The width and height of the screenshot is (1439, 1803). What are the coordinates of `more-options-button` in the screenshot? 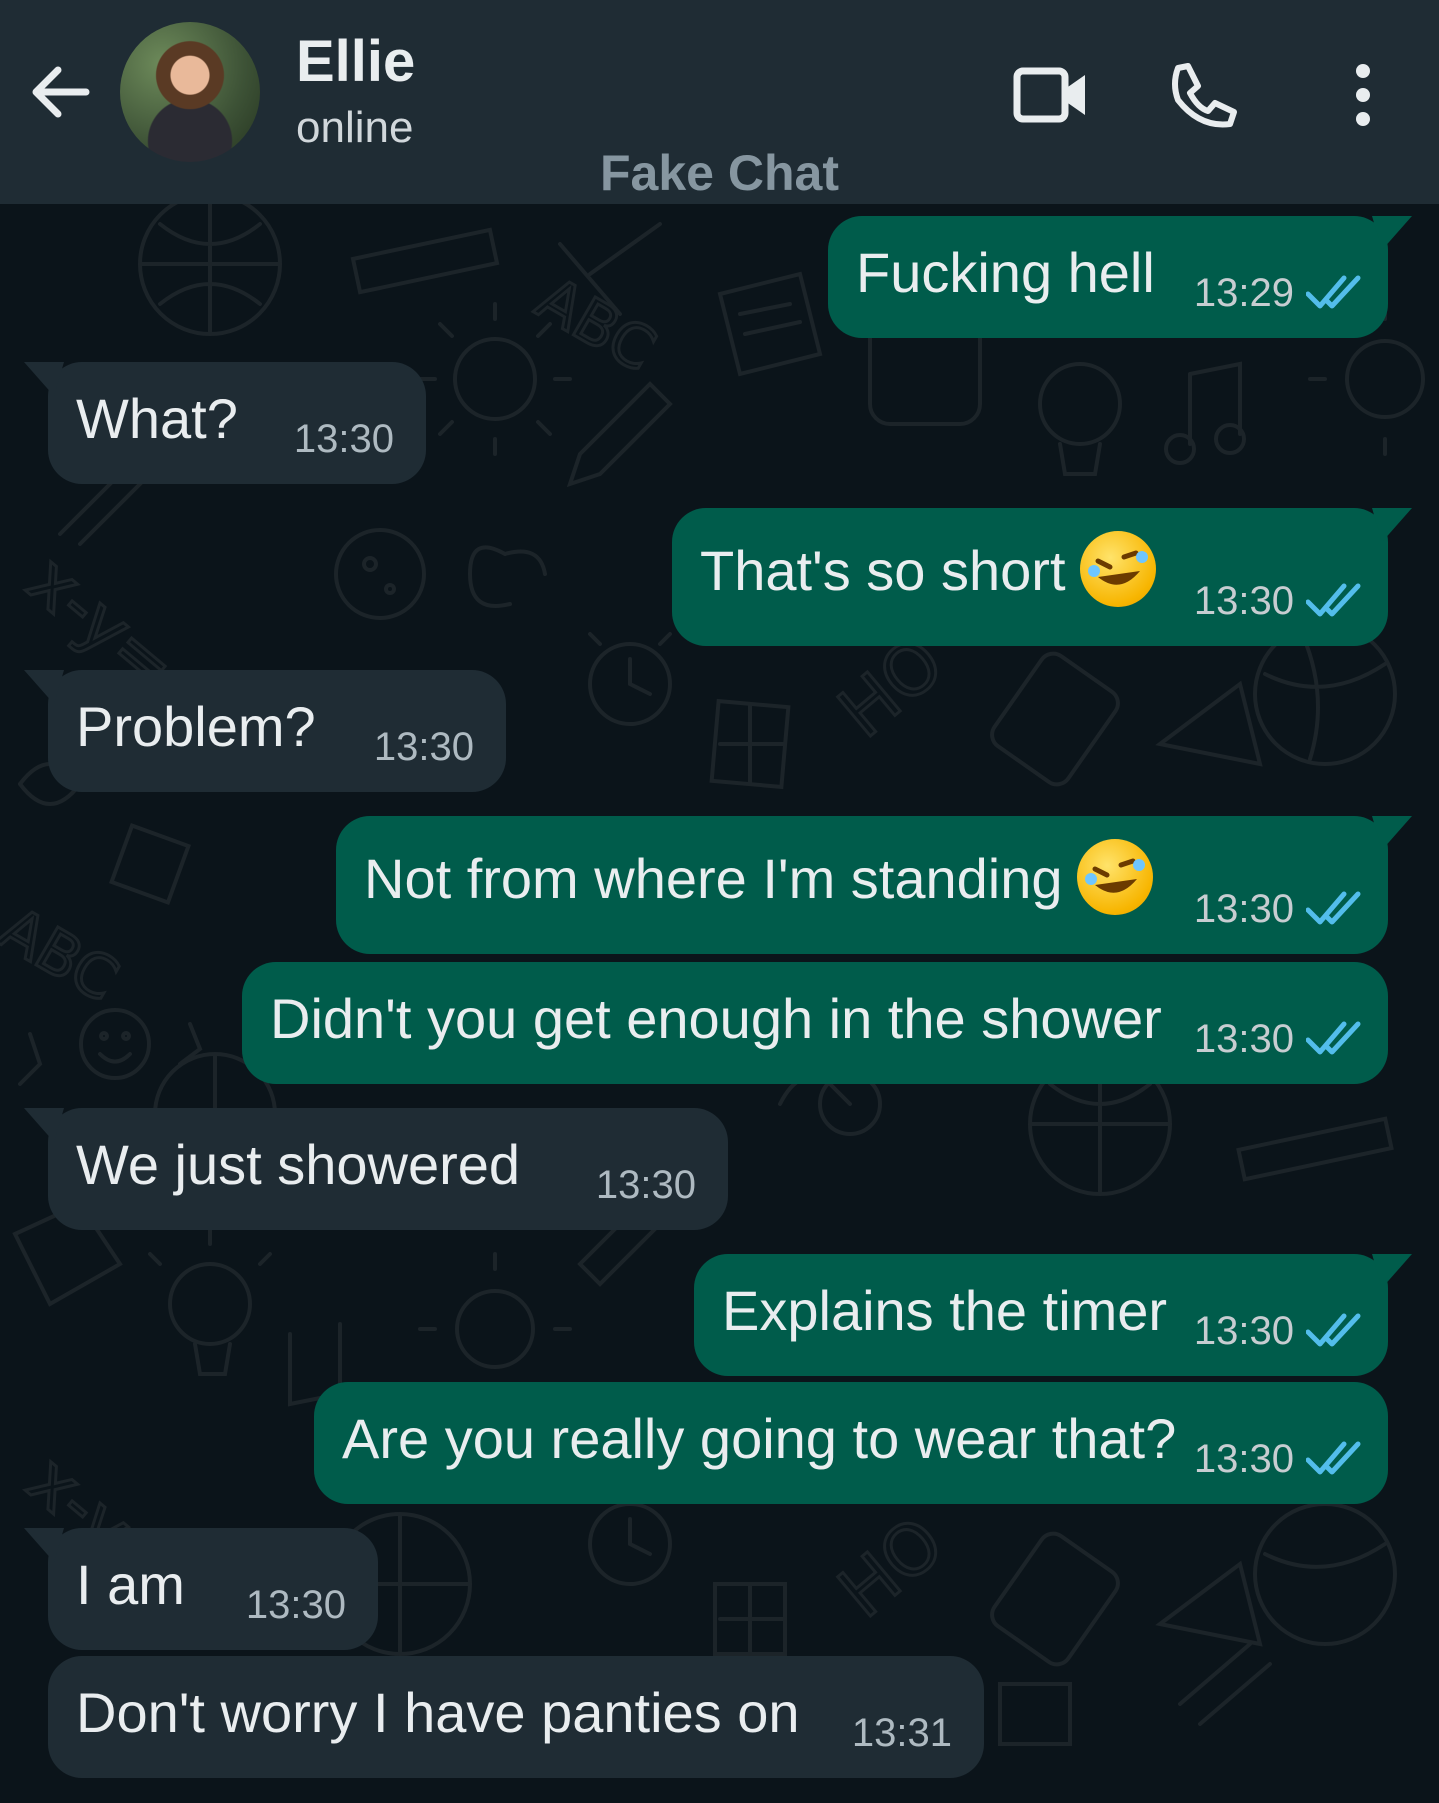 It's located at (1363, 95).